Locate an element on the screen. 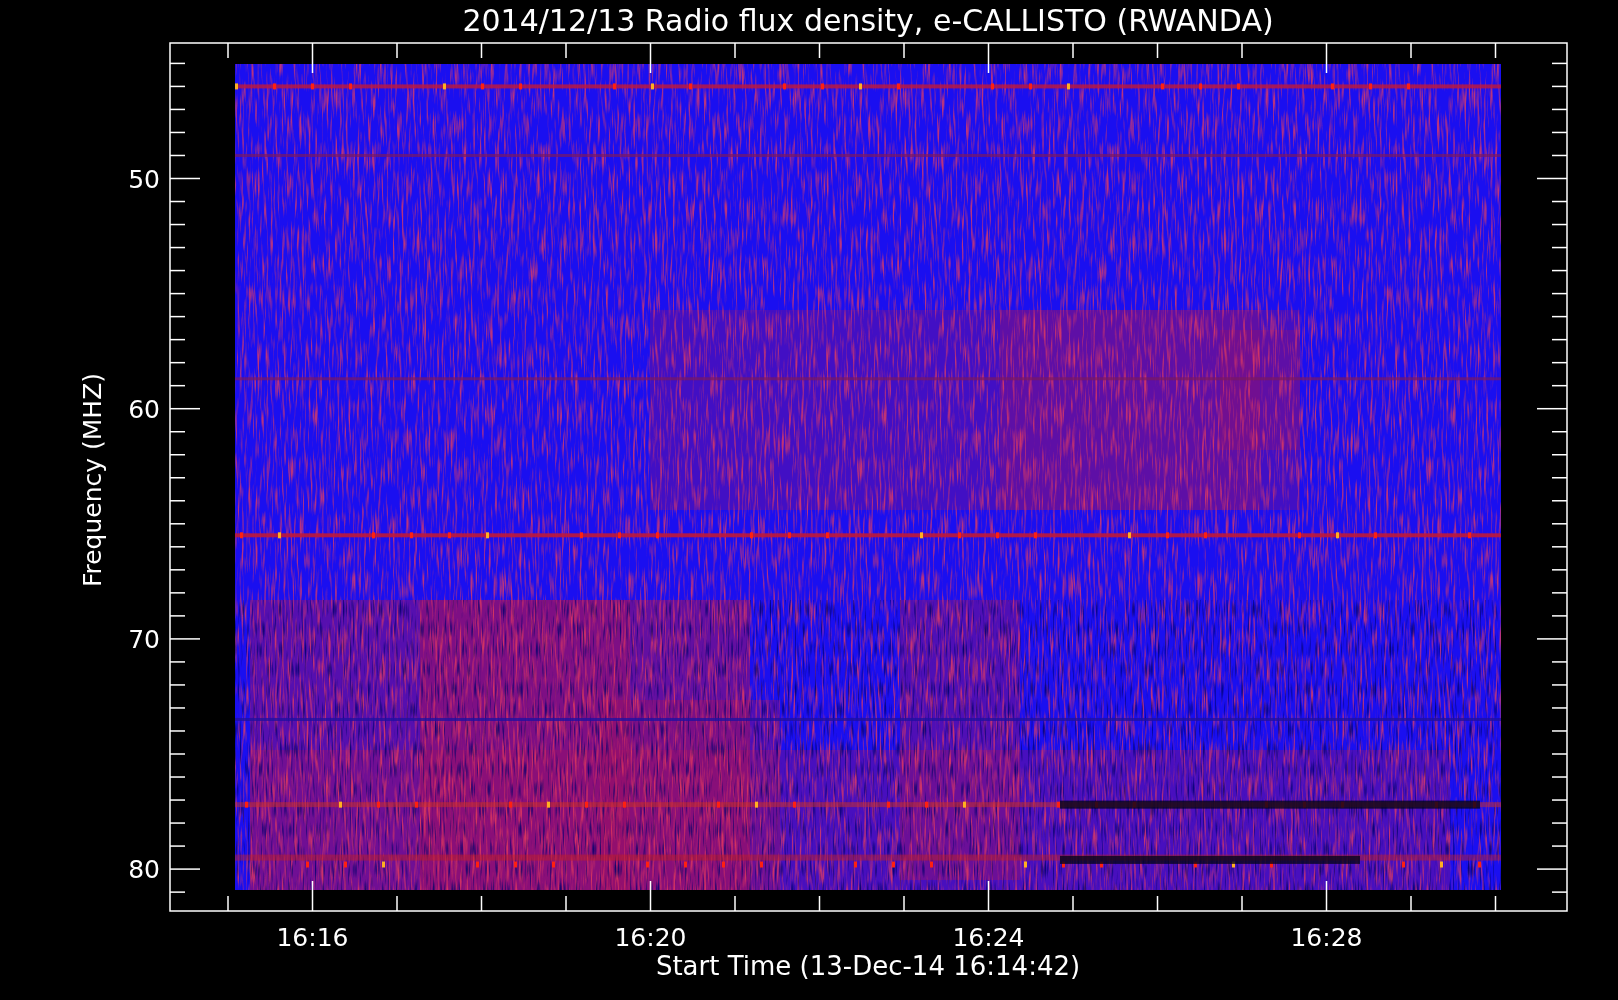  tick-label: 80 is located at coordinates (144, 870).